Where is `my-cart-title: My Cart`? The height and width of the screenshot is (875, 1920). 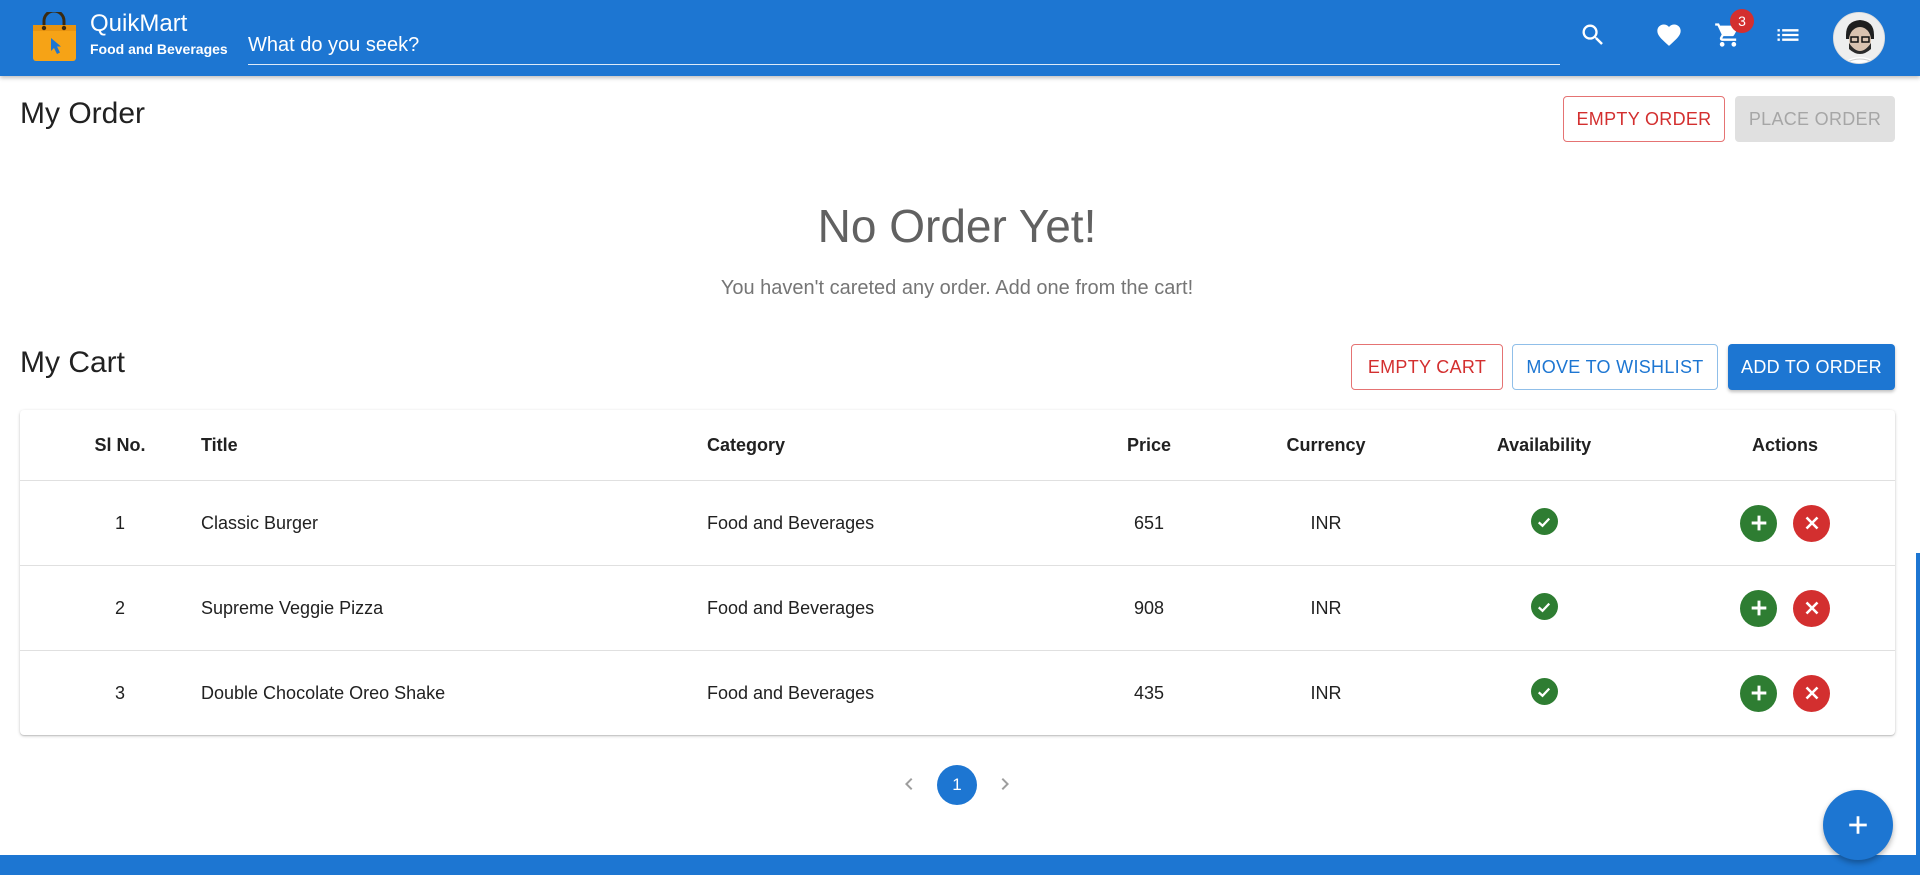
my-cart-title: My Cart is located at coordinates (72, 362).